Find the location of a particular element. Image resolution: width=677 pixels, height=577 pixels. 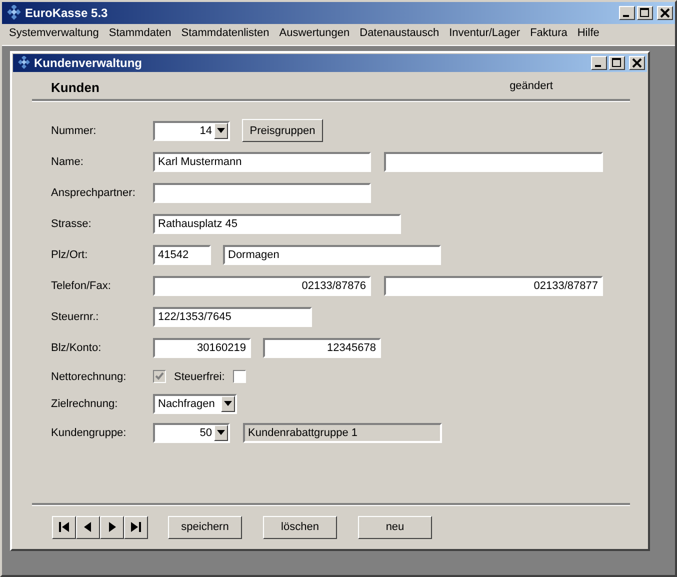

input-field: 122/1353/7645 is located at coordinates (232, 316).